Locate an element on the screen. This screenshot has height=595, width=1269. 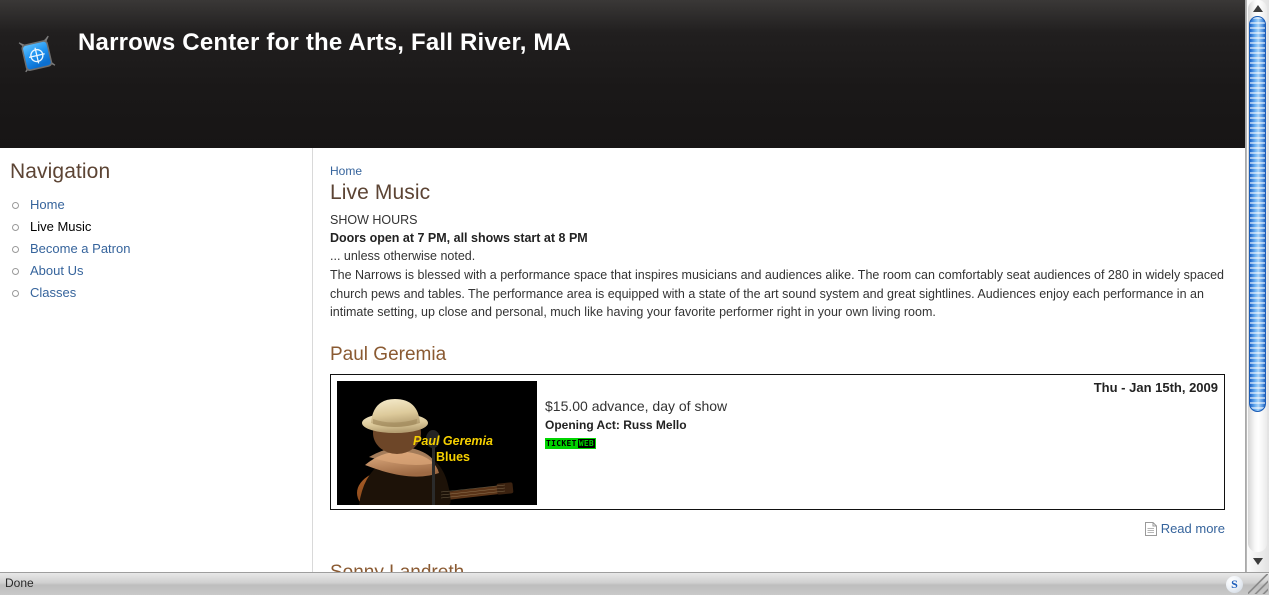
document-icon is located at coordinates (1150, 530).